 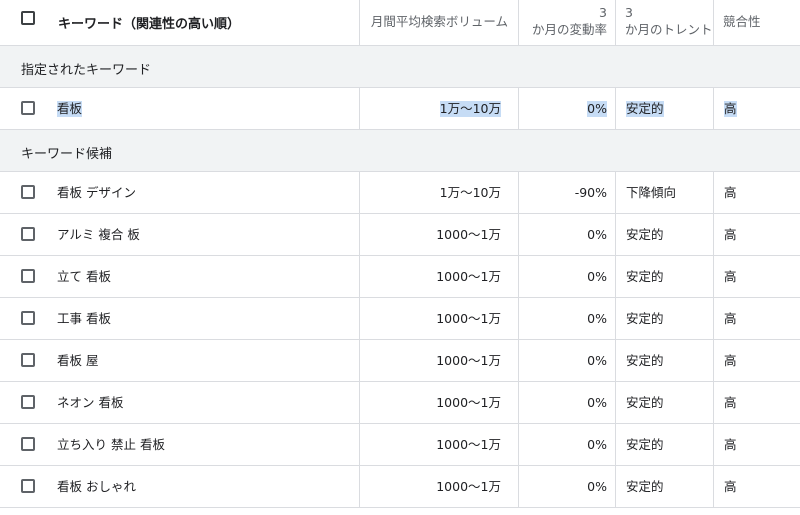 I want to click on header-keyword: キーワード（関連性の高い順）, so click(x=202, y=22).